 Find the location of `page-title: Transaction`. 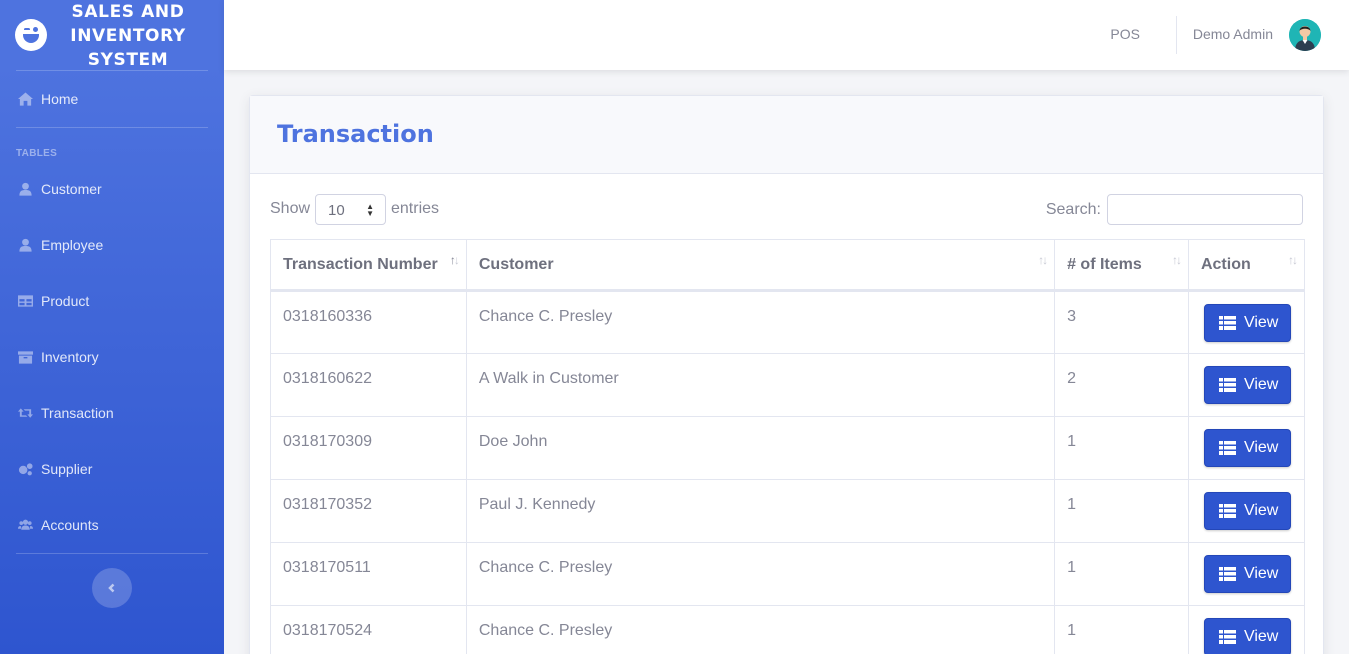

page-title: Transaction is located at coordinates (355, 134).